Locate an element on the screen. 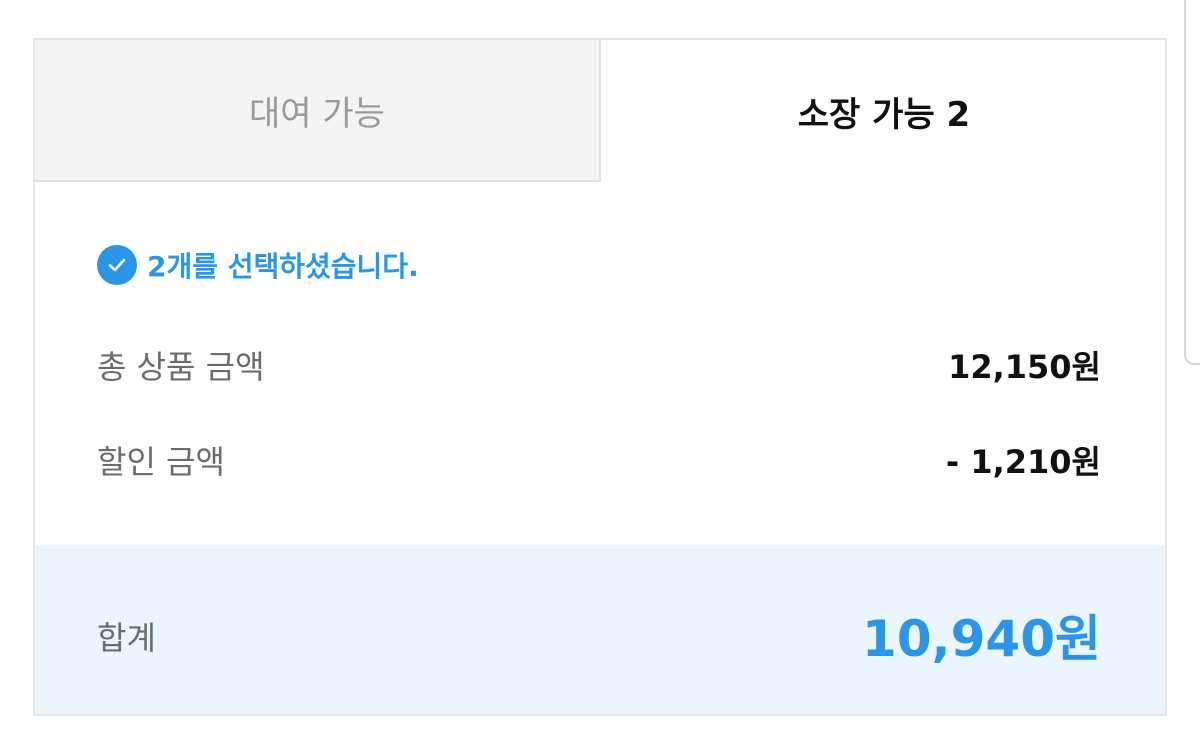 The image size is (1200, 751). grand-total-label: 합계 is located at coordinates (126, 638).